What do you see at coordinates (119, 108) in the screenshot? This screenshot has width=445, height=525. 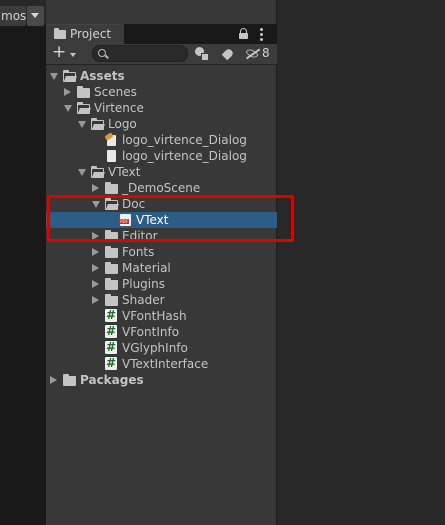 I see `tree-row-label: Virtence` at bounding box center [119, 108].